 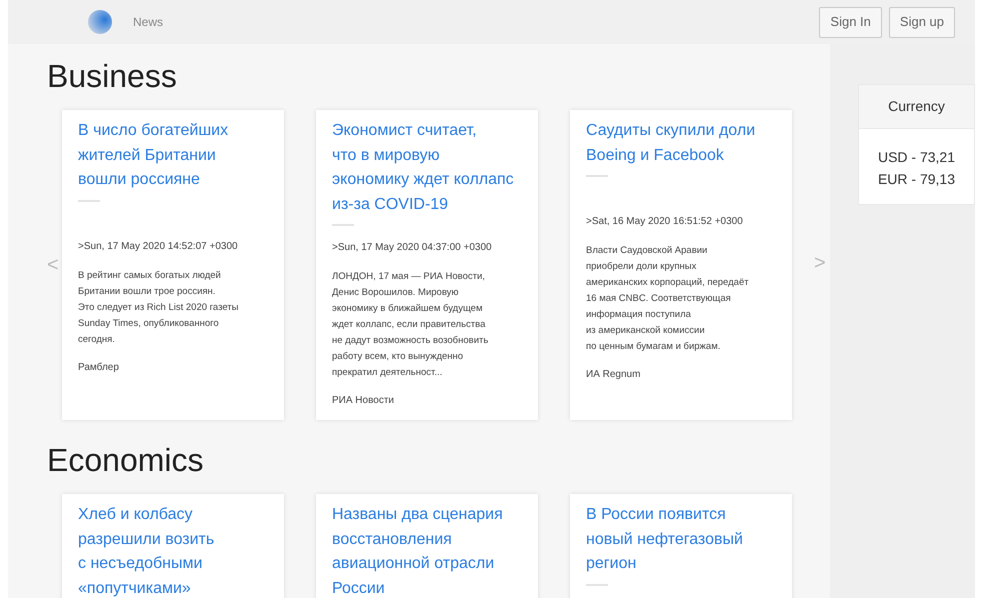 I want to click on currency-rate: USD - 73,21, so click(x=917, y=157).